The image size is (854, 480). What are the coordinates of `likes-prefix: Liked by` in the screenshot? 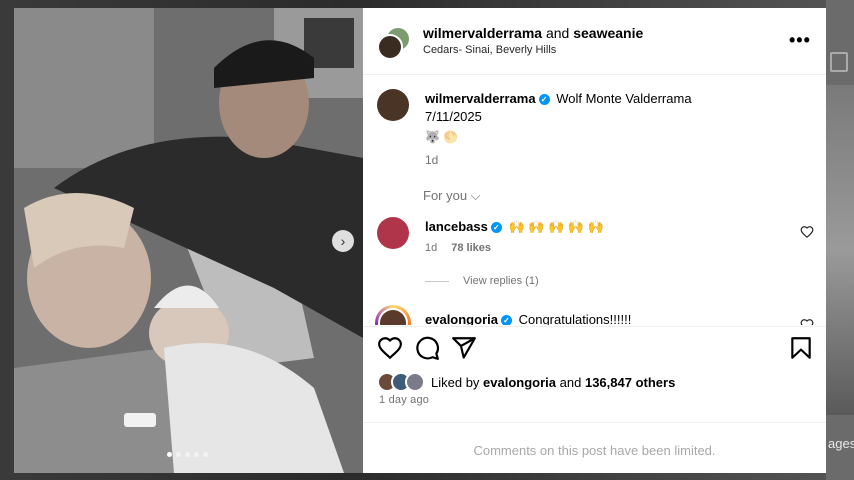 It's located at (455, 382).